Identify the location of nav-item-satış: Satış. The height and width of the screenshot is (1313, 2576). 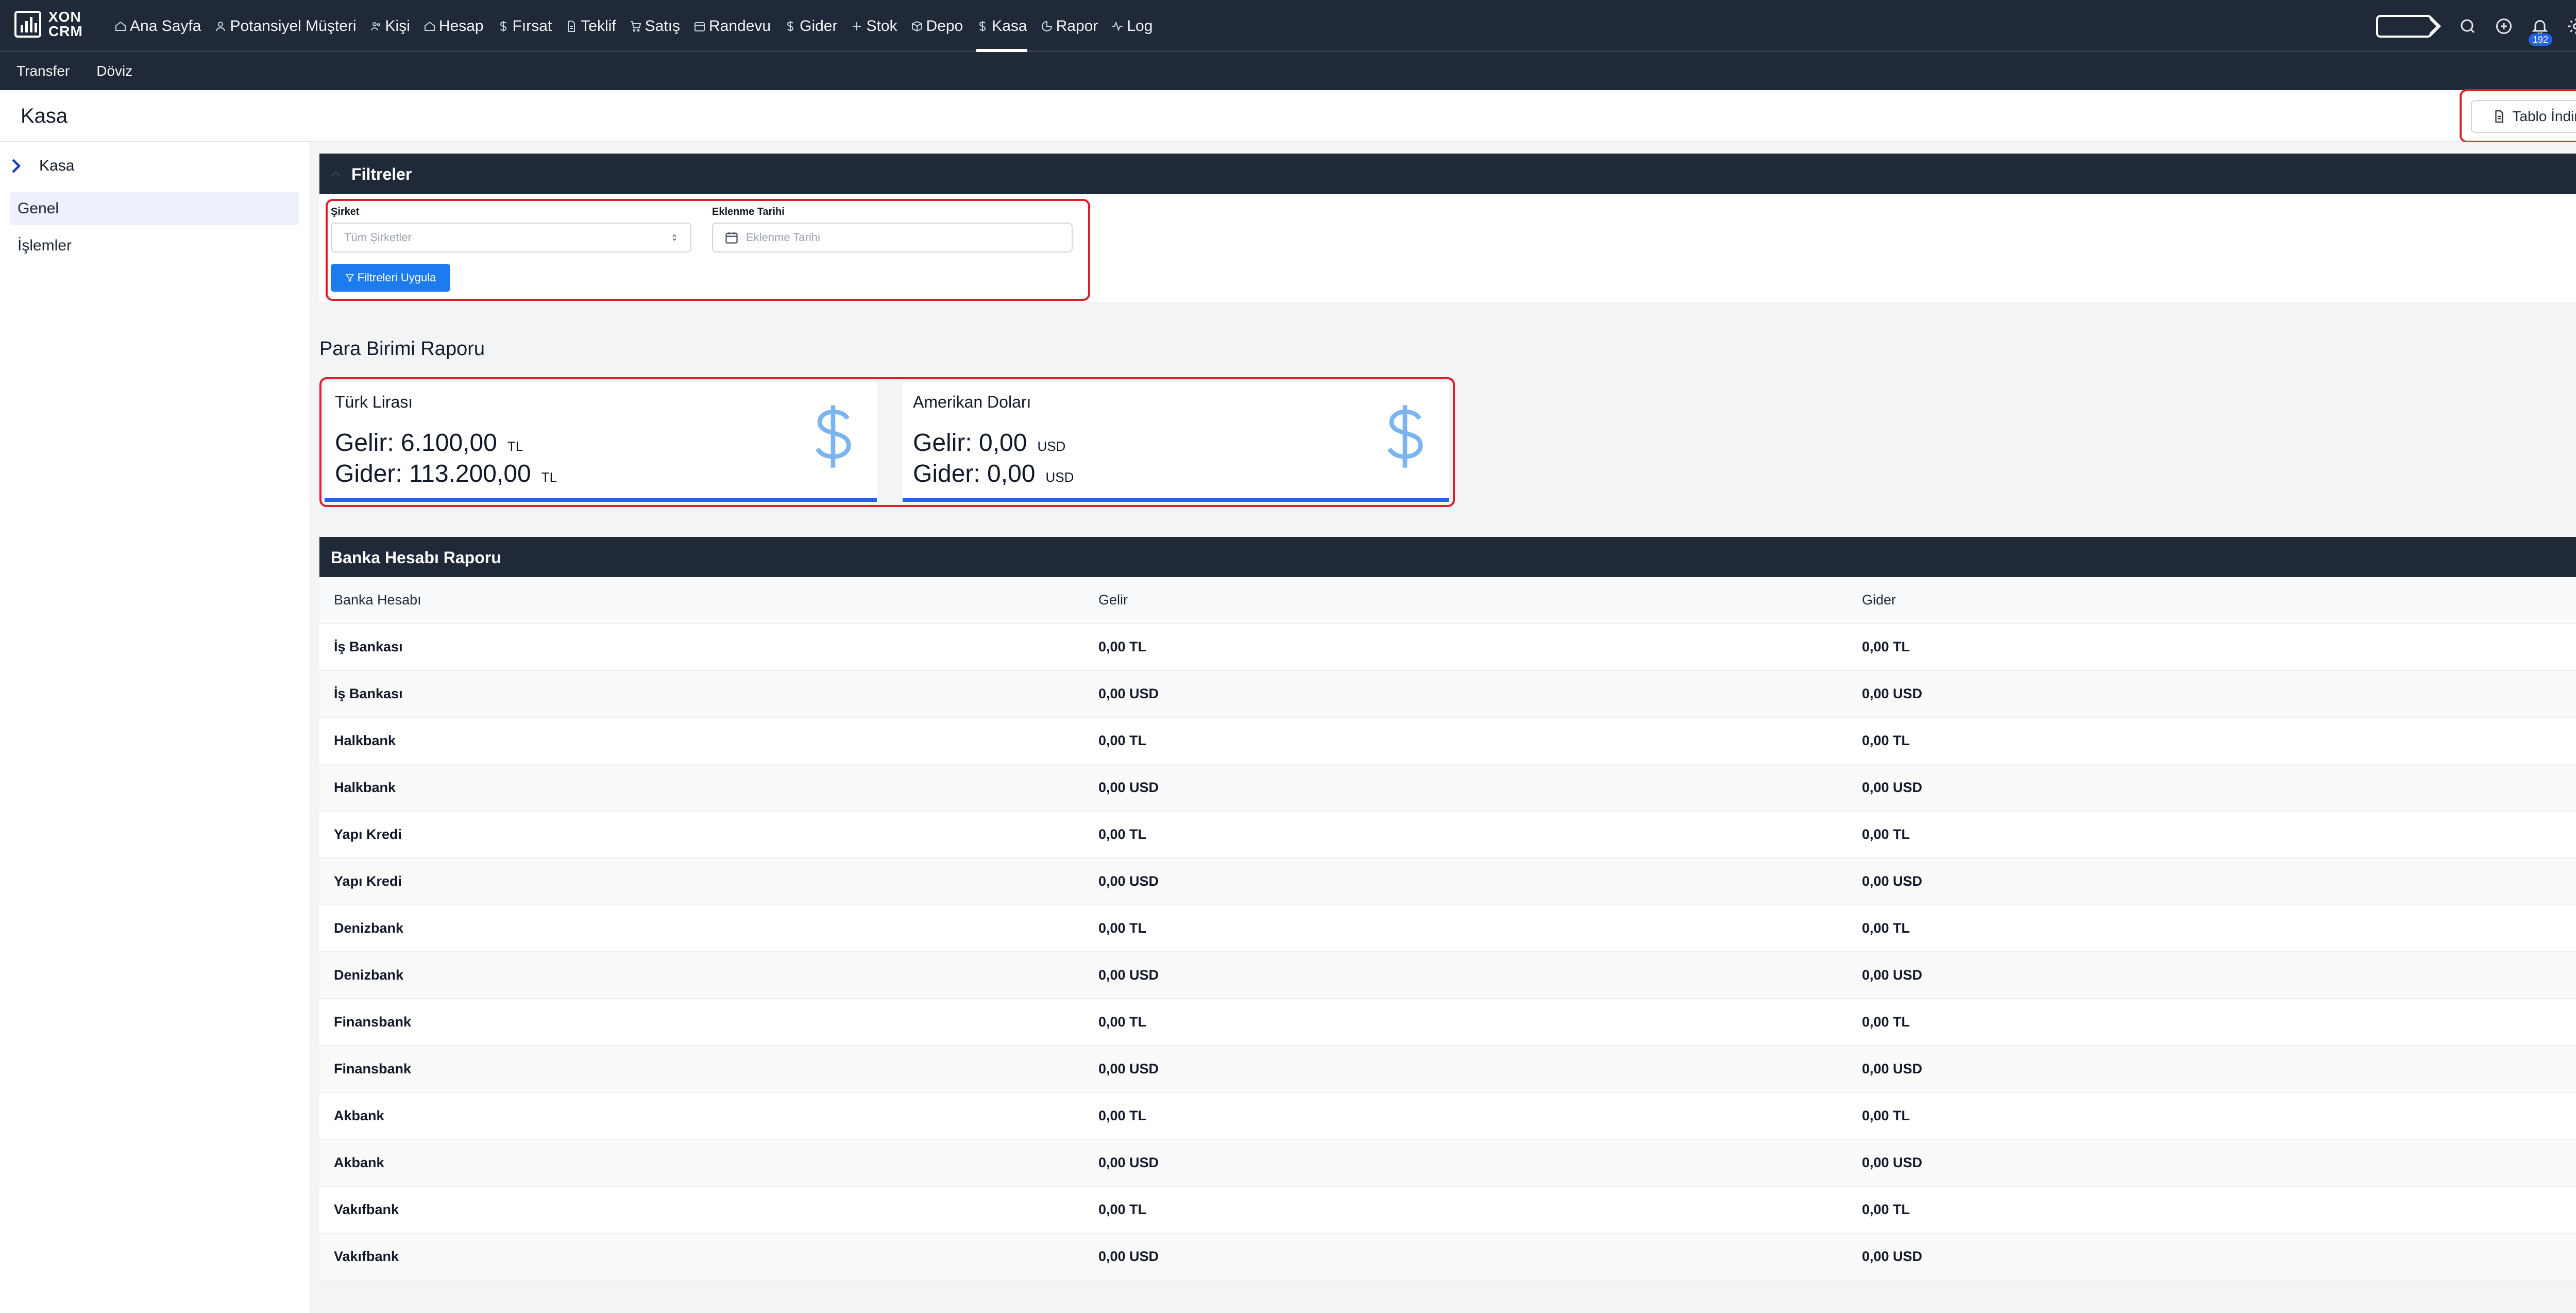
(655, 26).